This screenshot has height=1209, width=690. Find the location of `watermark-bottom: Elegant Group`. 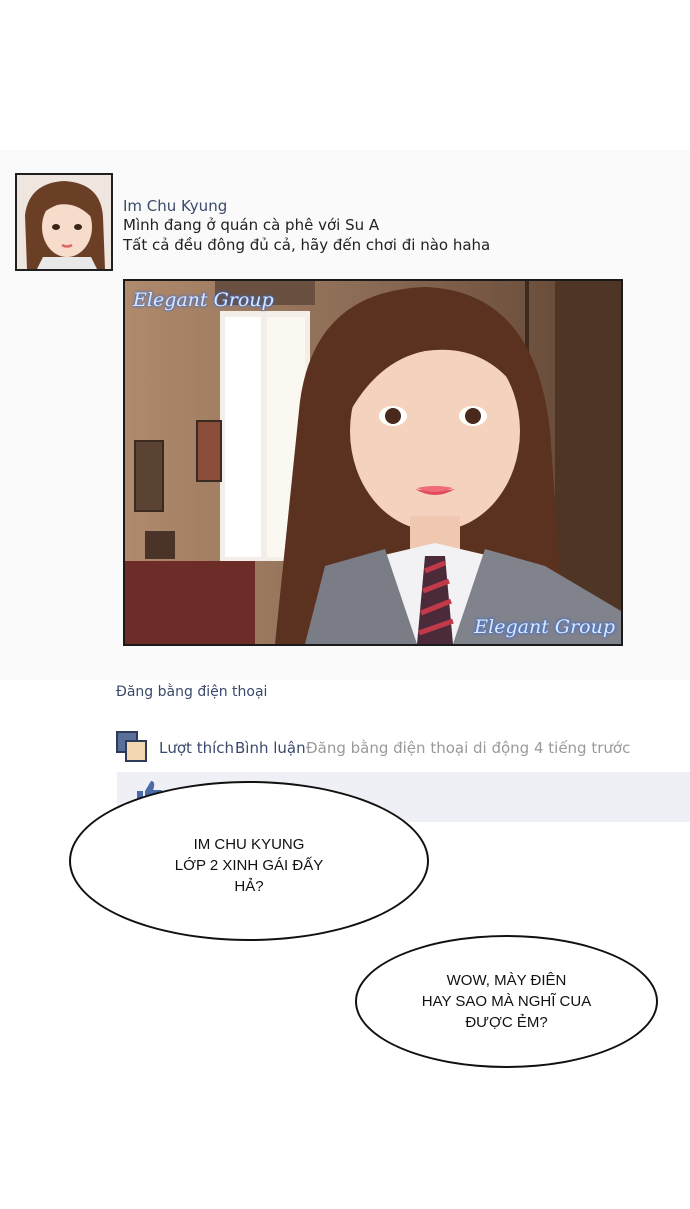

watermark-bottom: Elegant Group is located at coordinates (544, 627).